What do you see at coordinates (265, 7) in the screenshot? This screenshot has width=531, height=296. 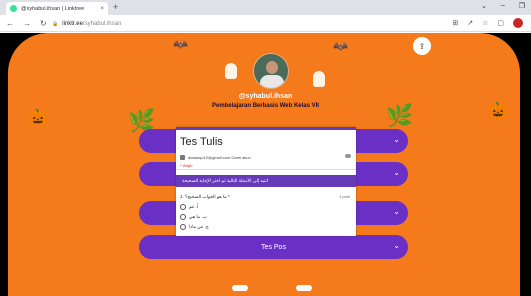 I see `browser-tab-bar: @syhabul.ihsan | Linktree × + ⌄ – ❐` at bounding box center [265, 7].